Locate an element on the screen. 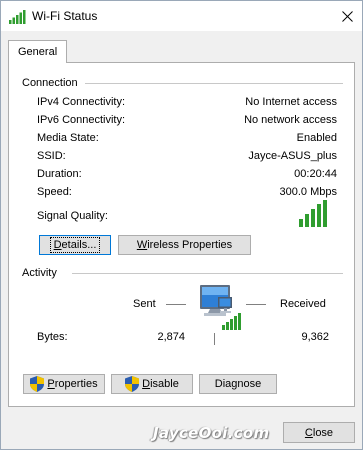 Image resolution: width=363 pixels, height=450 pixels. received-line is located at coordinates (256, 304).